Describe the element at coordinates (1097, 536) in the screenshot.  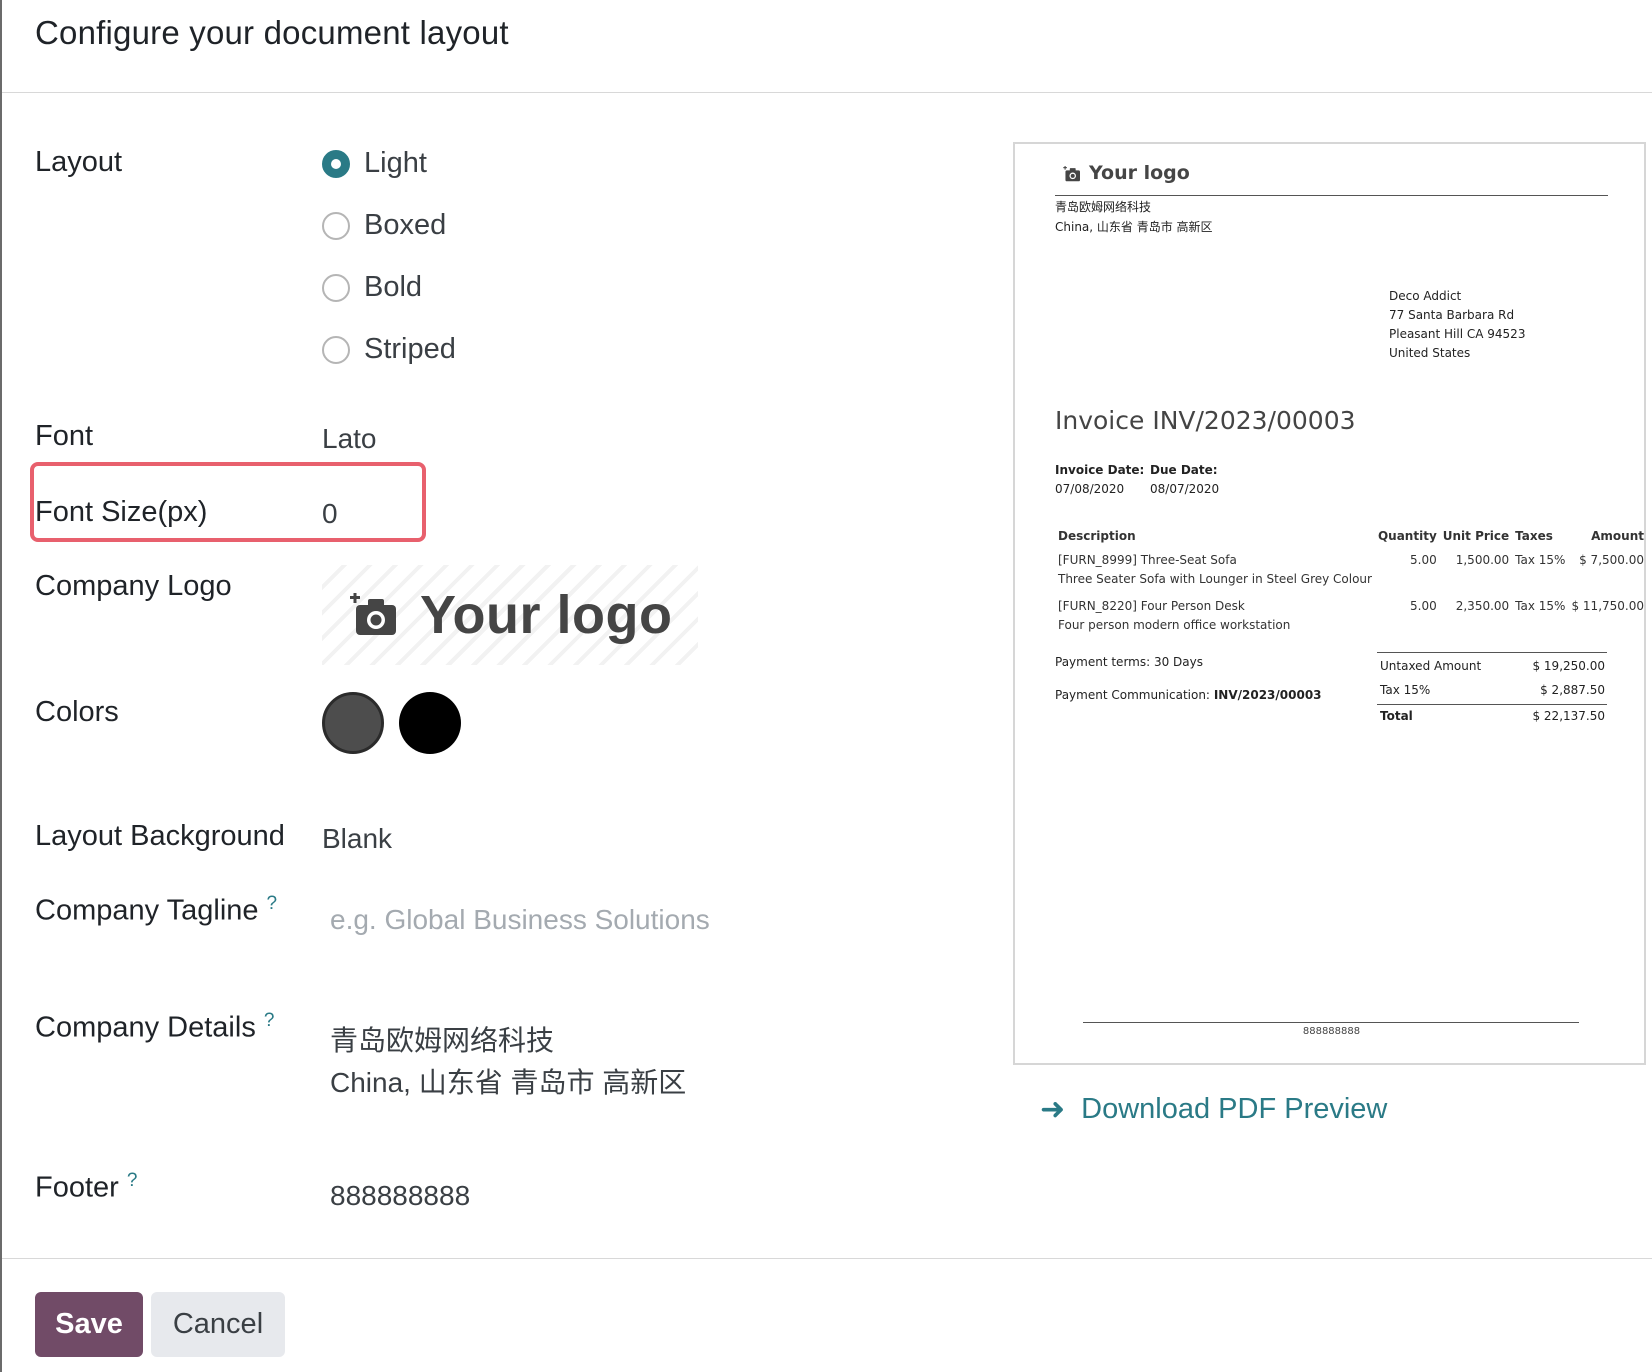
I see `col-description: Description` at that location.